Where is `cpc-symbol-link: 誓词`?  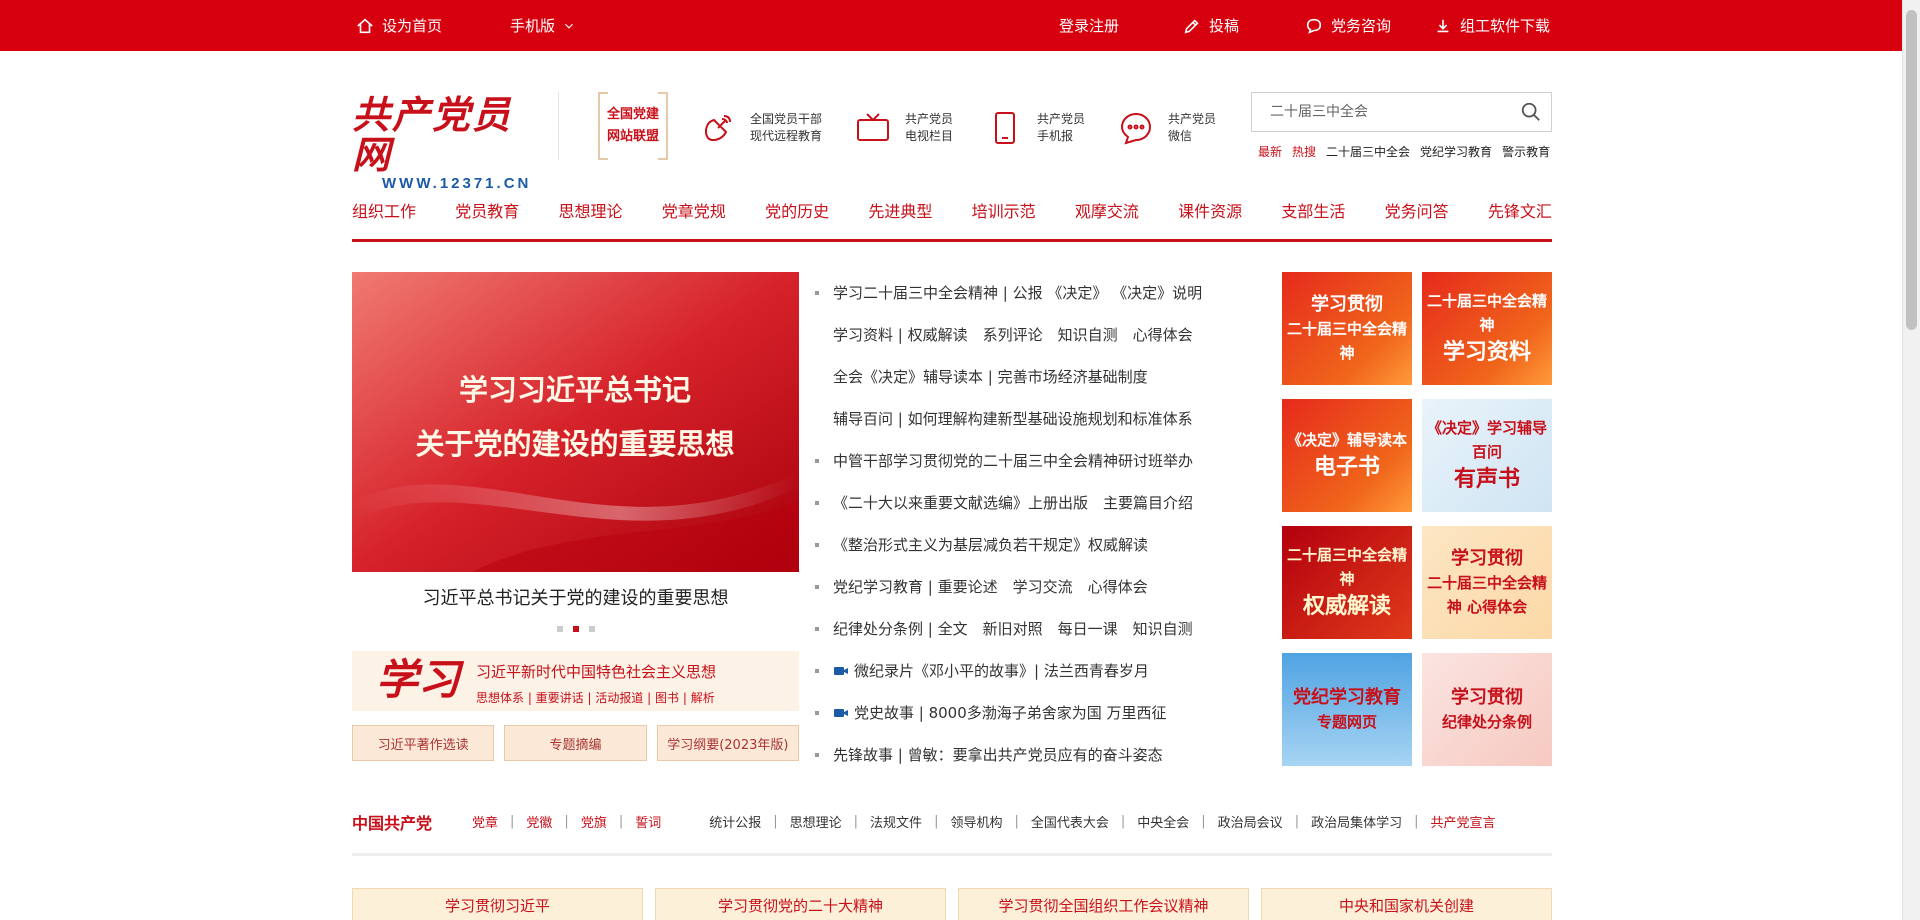 cpc-symbol-link: 誓词 is located at coordinates (648, 821).